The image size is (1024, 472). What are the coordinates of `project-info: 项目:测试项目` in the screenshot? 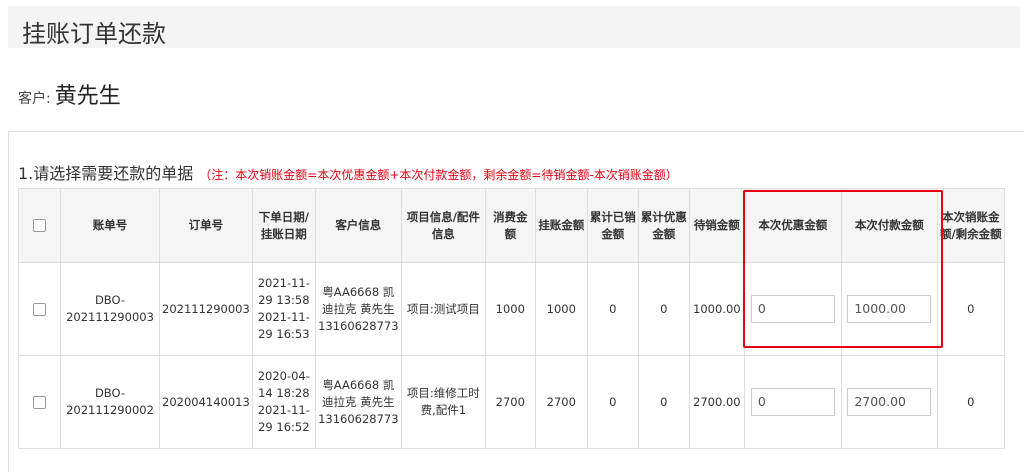 It's located at (443, 309).